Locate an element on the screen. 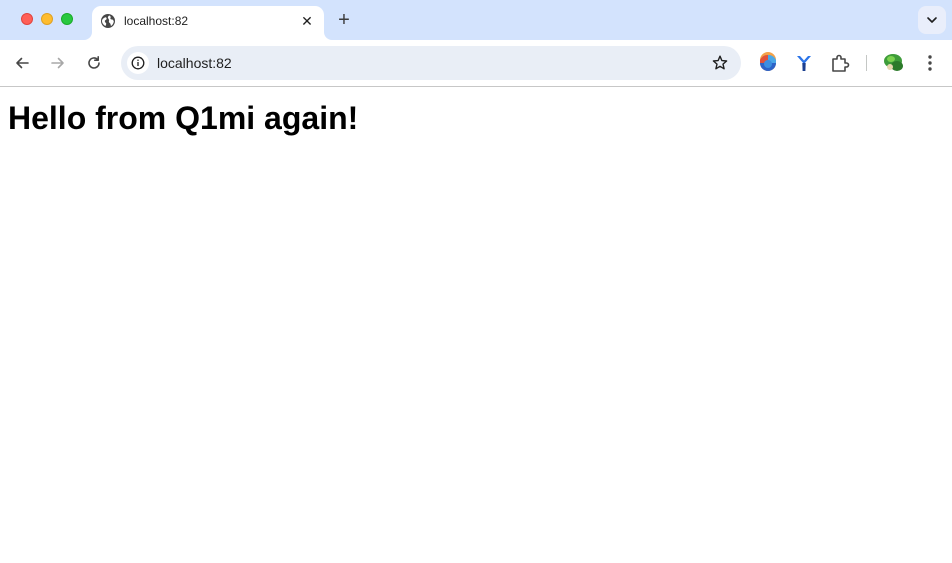 The height and width of the screenshot is (563, 952). bookmark-star-button is located at coordinates (720, 63).